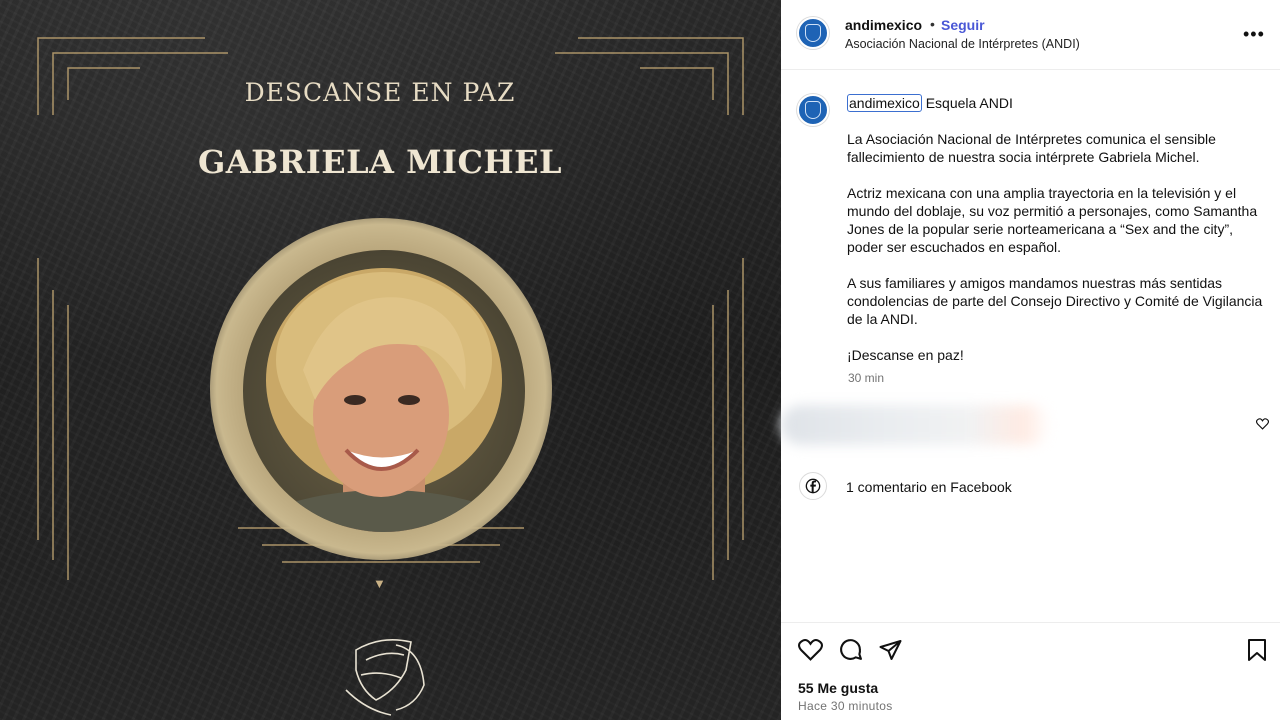  I want to click on caption-avatar, so click(813, 110).